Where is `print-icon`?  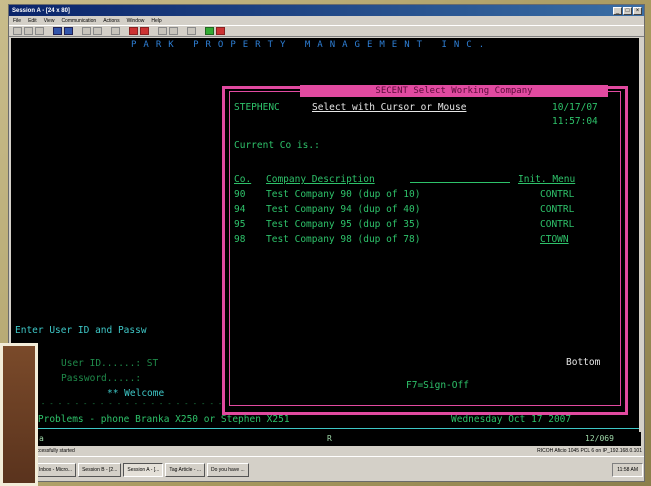 print-icon is located at coordinates (17, 31).